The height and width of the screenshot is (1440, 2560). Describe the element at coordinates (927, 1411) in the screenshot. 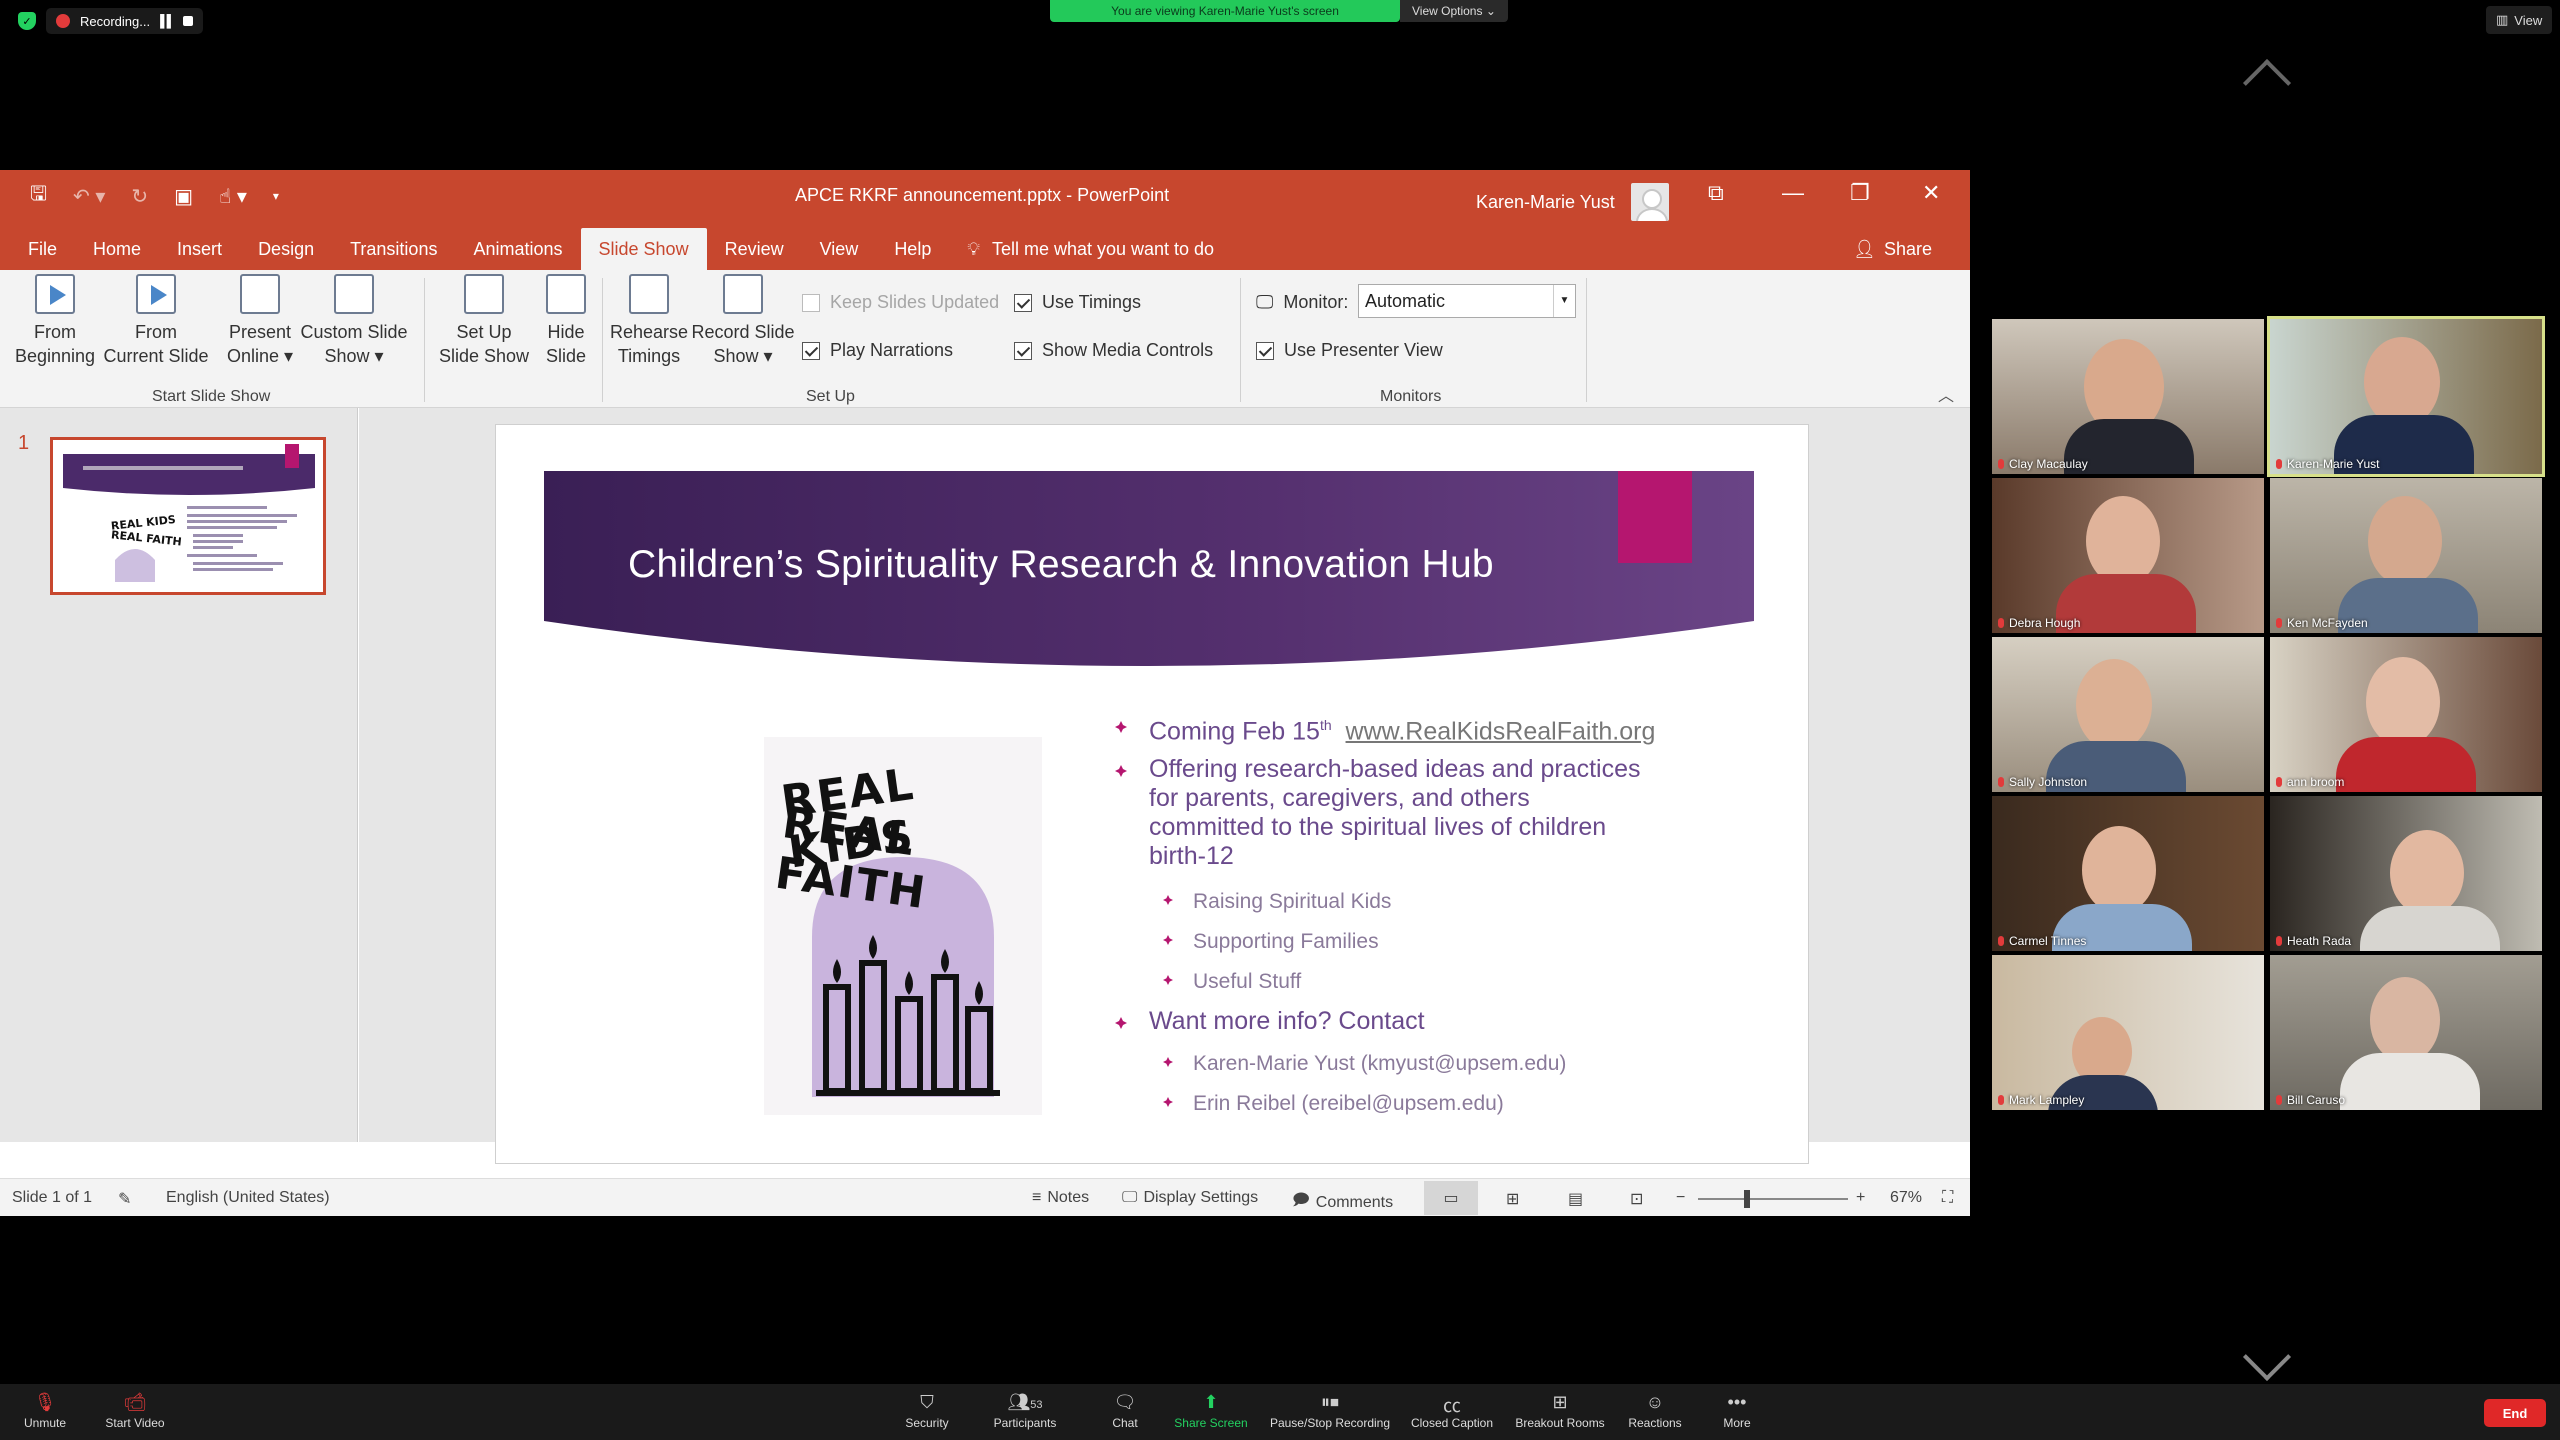

I see `security-button: ⛉ Security` at that location.